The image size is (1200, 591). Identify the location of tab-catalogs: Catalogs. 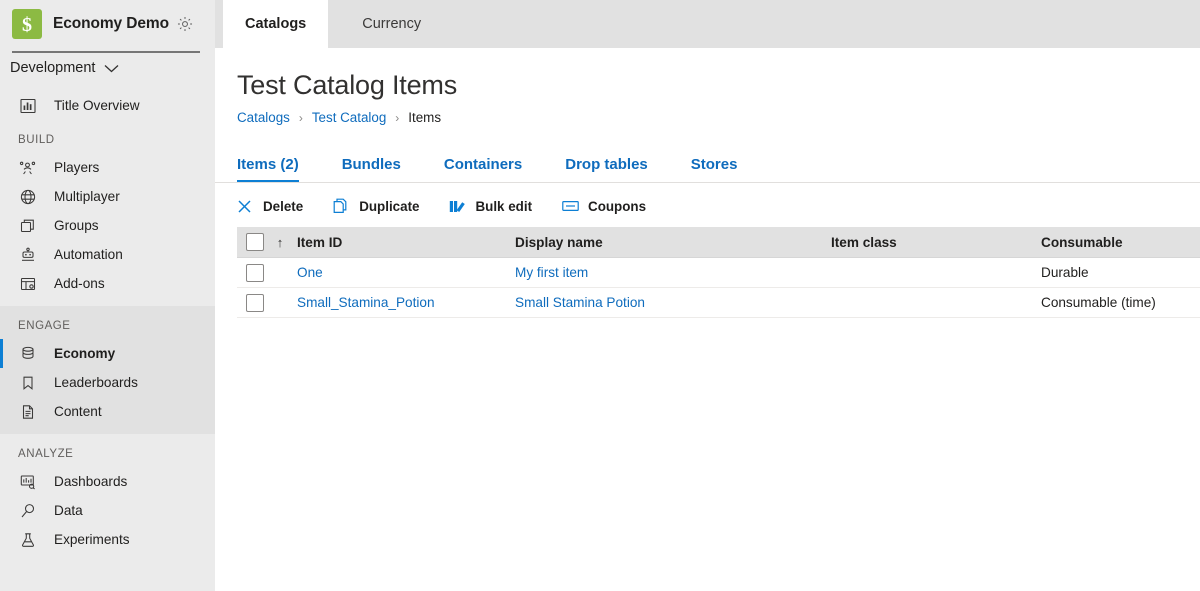
(276, 24).